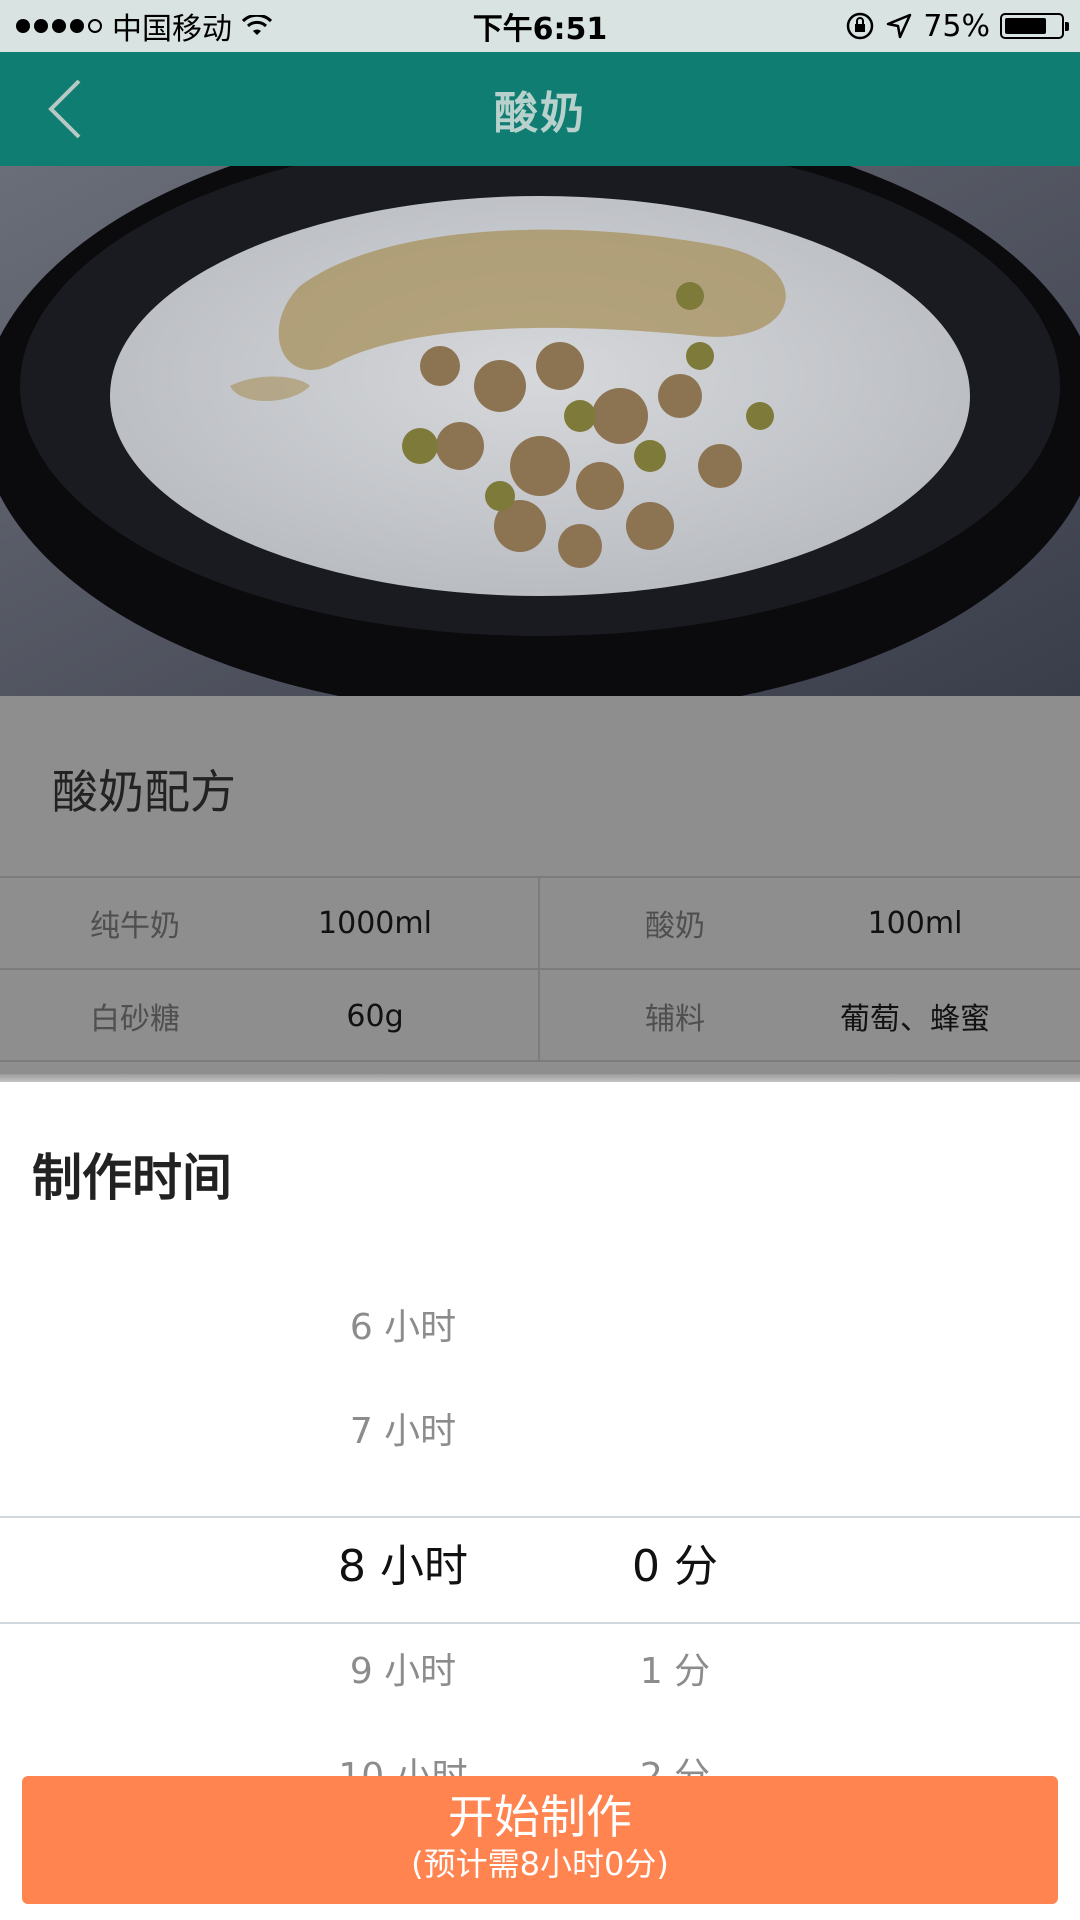  What do you see at coordinates (540, 1864) in the screenshot?
I see `start-button-estimate: (预计需8小时0分)` at bounding box center [540, 1864].